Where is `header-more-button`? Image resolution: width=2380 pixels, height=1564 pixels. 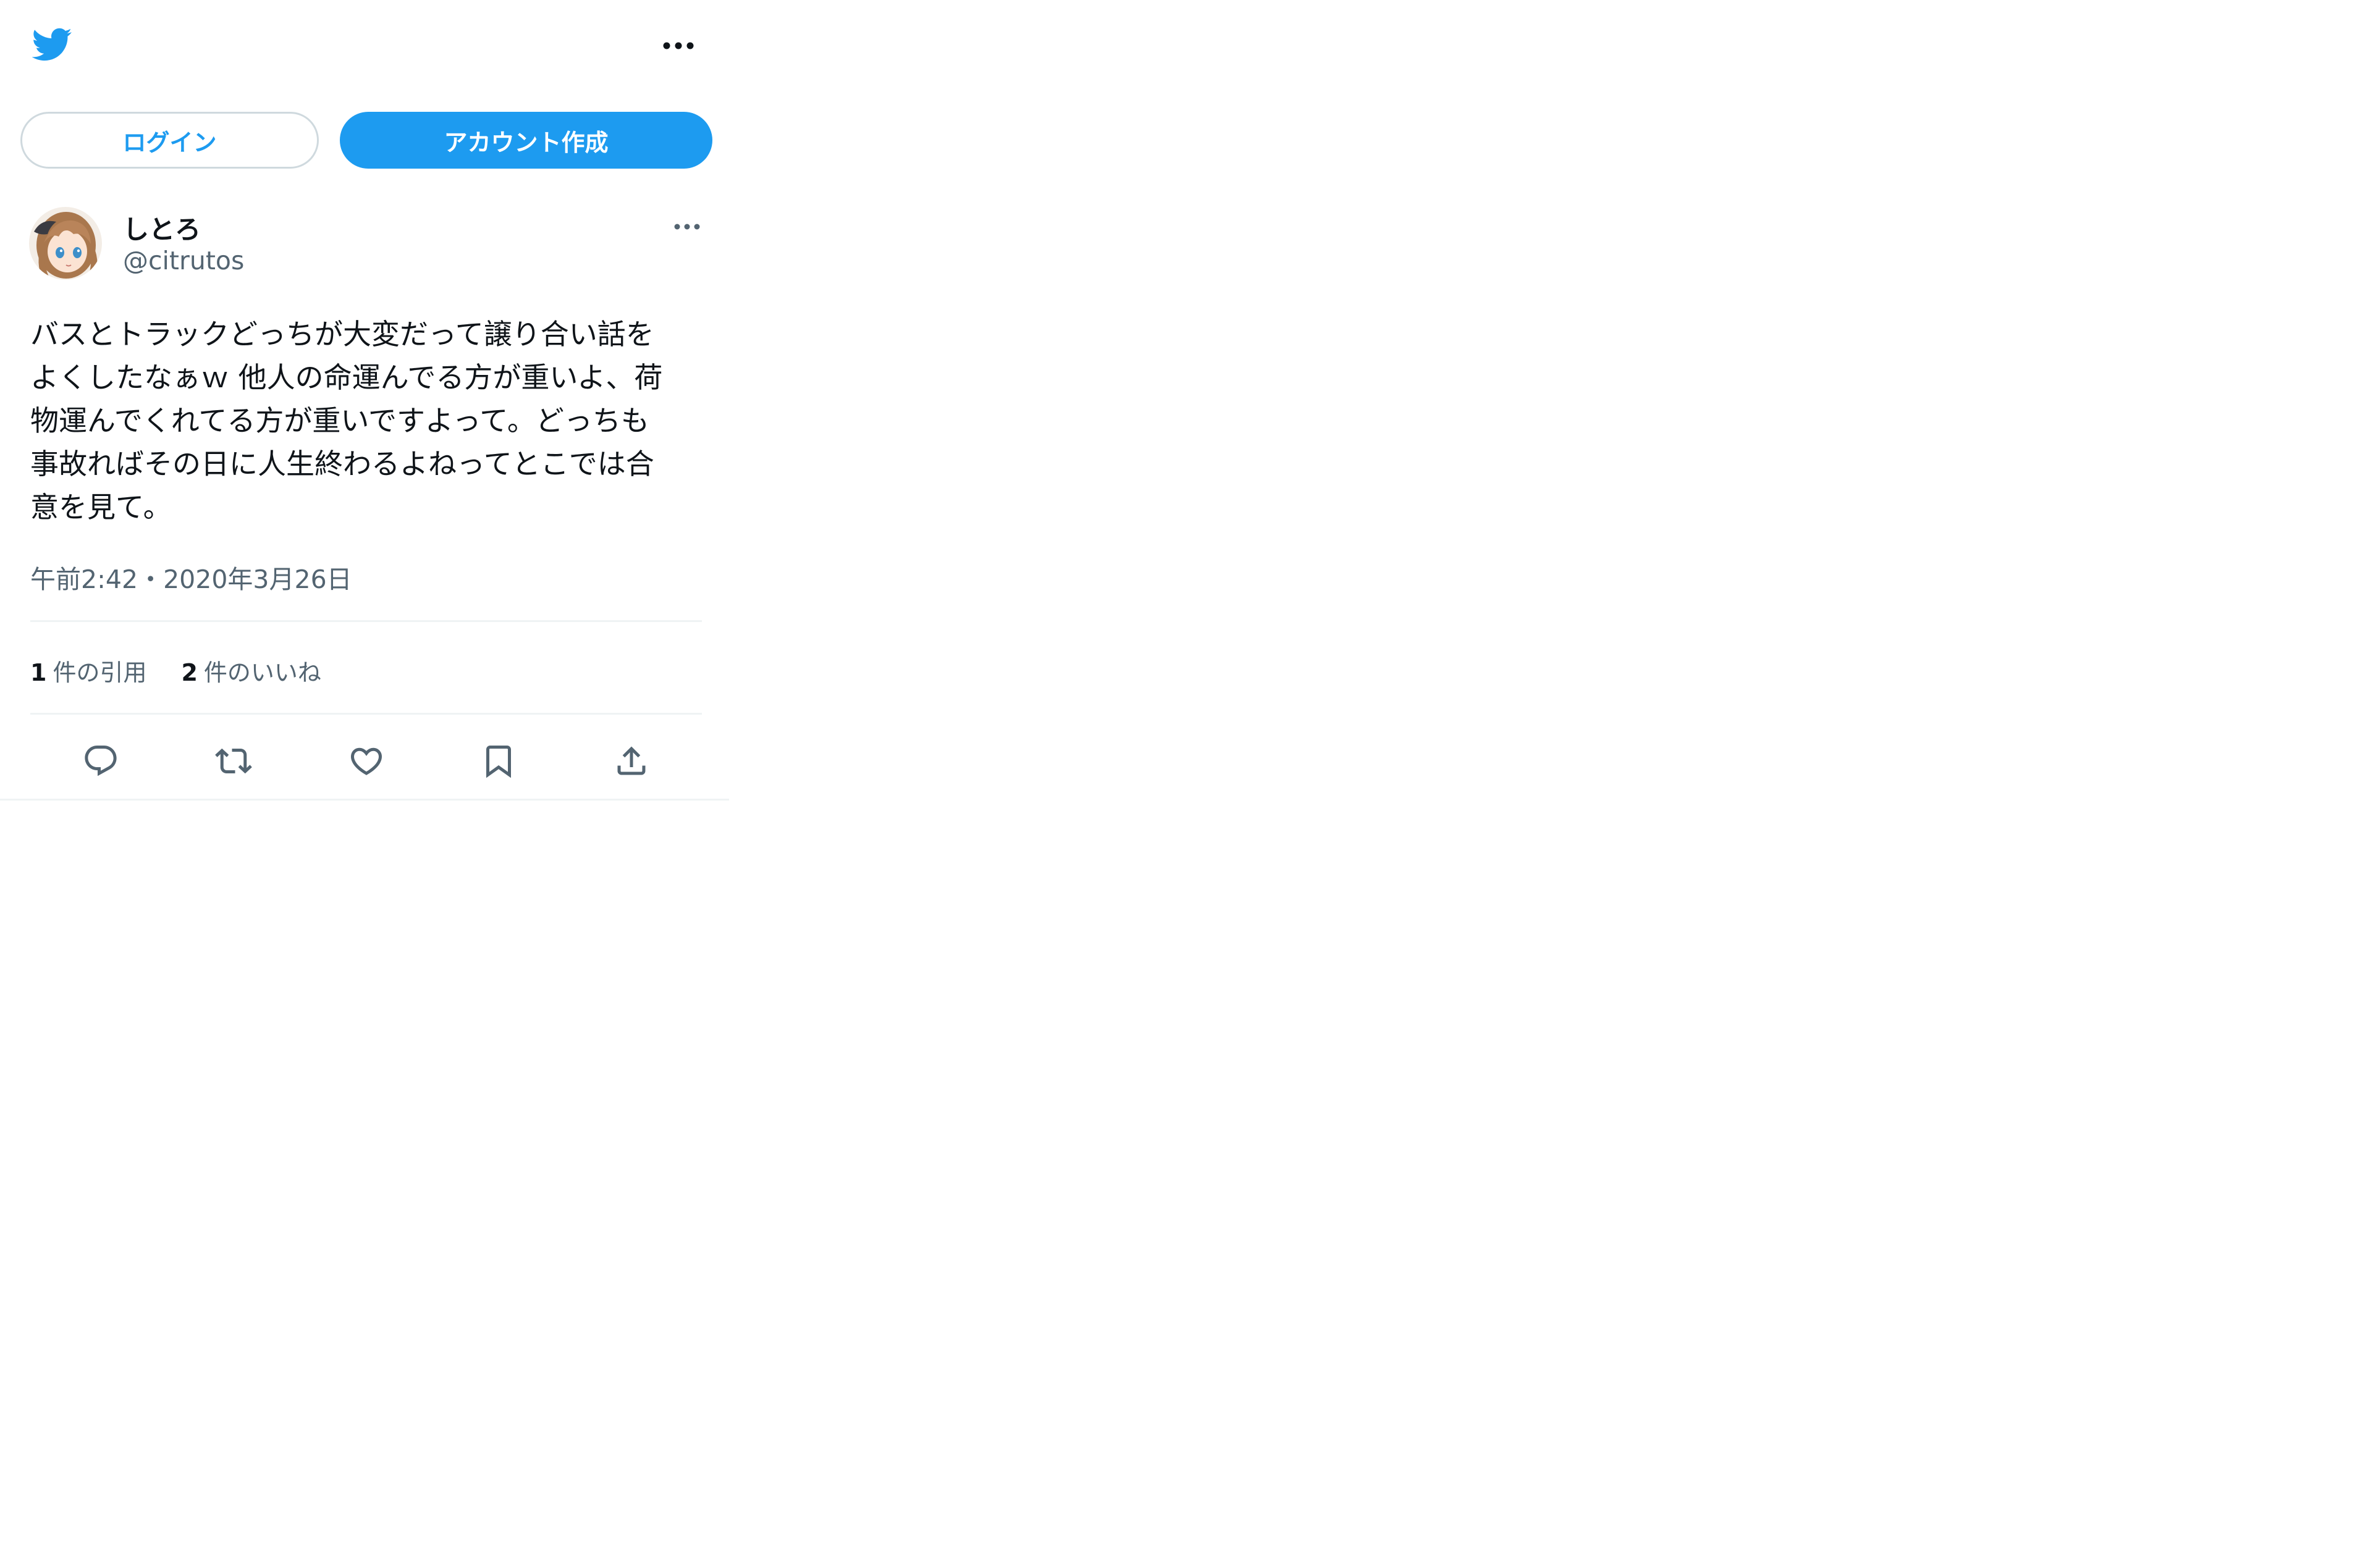 header-more-button is located at coordinates (679, 45).